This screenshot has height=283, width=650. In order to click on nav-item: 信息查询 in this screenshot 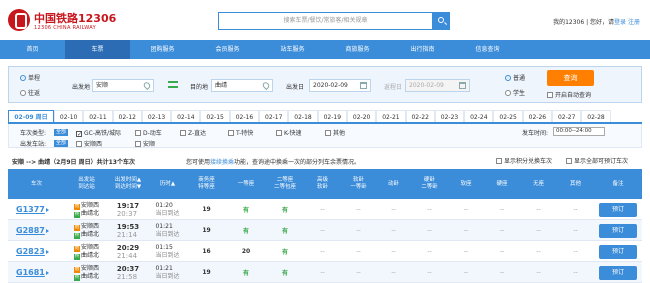, I will do `click(487, 49)`.